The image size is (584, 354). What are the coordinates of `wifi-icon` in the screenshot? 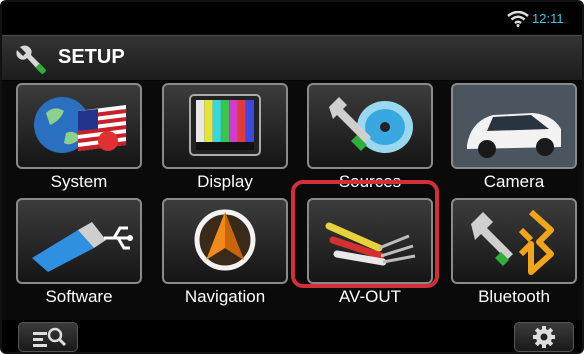 It's located at (518, 19).